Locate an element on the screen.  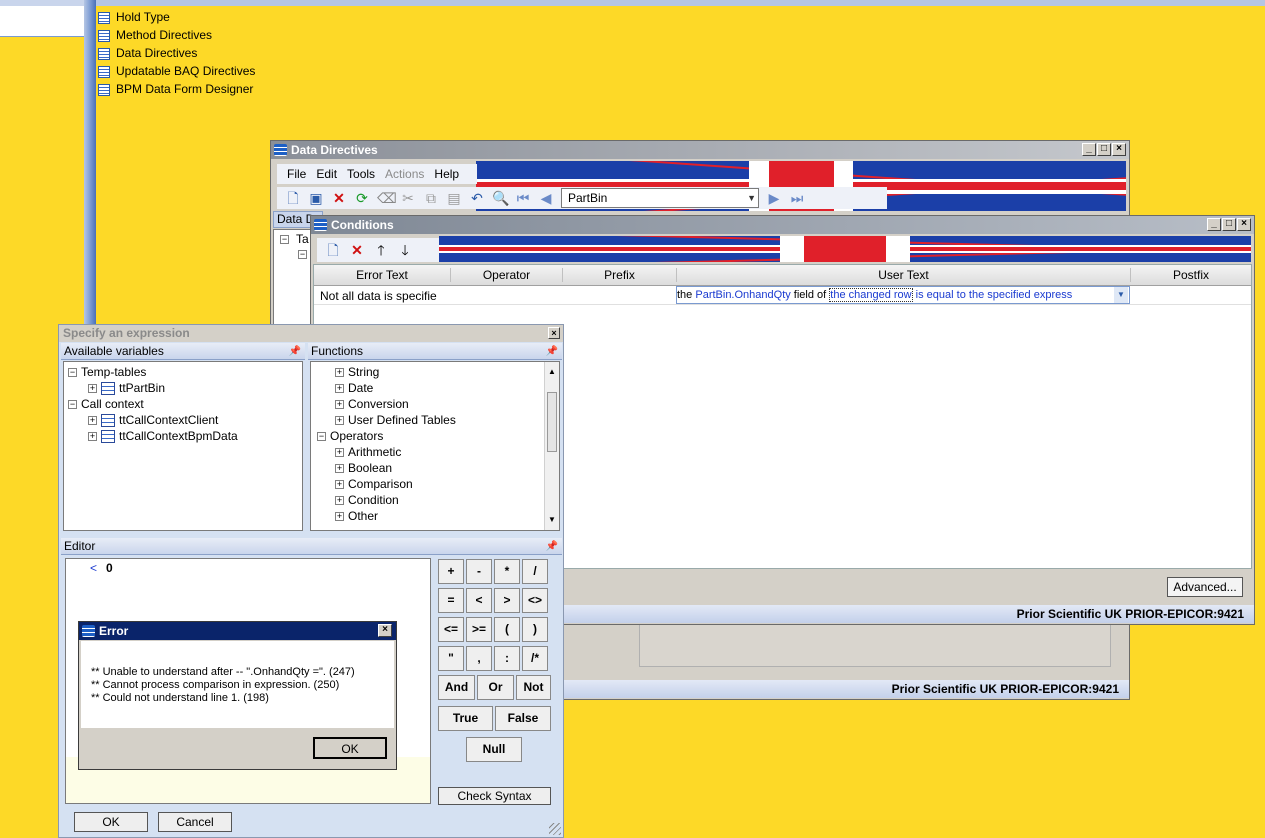
quote-button: " is located at coordinates (451, 658).